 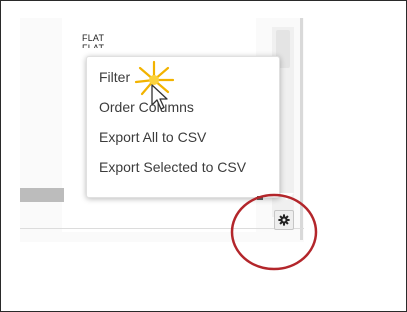 What do you see at coordinates (146, 107) in the screenshot?
I see `menu-item-order-columns: Order Columns` at bounding box center [146, 107].